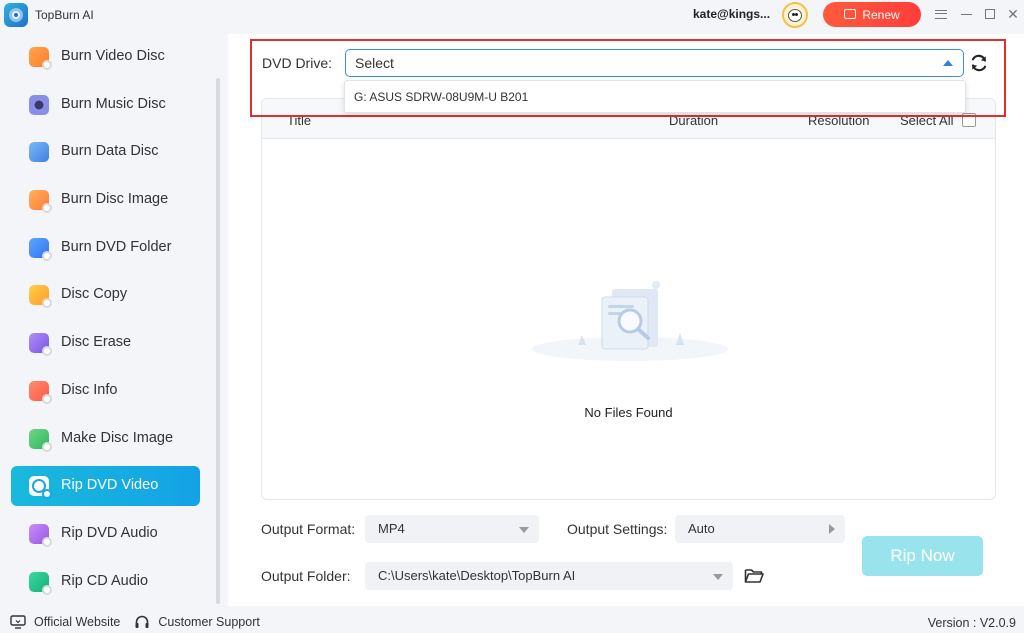 The width and height of the screenshot is (1024, 633). Describe the element at coordinates (701, 528) in the screenshot. I see `output-settings-value: Auto` at that location.